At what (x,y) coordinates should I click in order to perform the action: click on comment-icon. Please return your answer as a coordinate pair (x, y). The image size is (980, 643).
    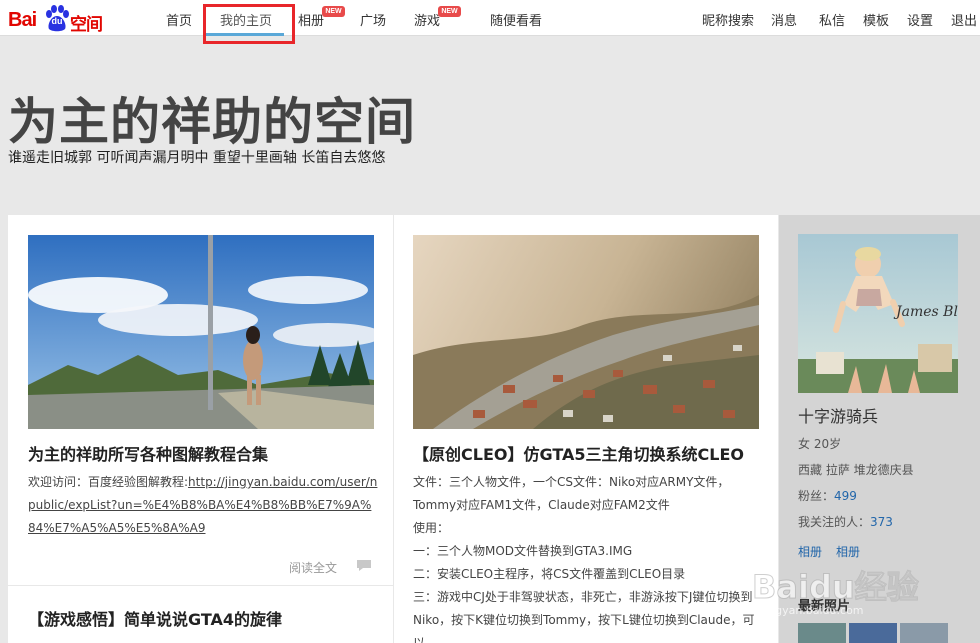
    Looking at the image, I should click on (364, 565).